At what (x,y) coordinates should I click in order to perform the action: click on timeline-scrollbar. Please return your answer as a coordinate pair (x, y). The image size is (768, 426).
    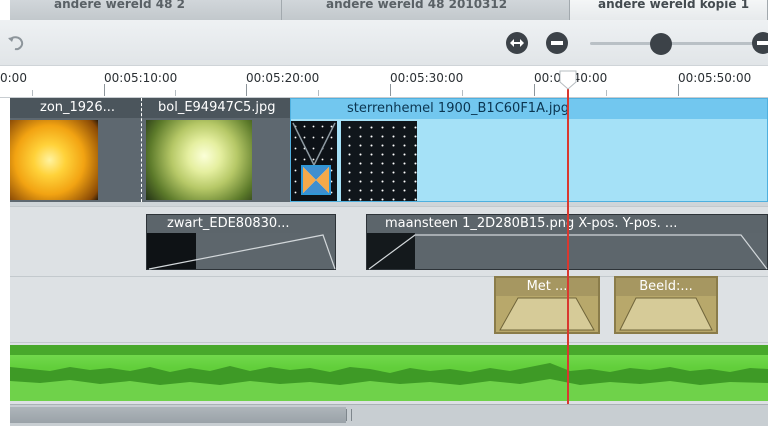
    Looking at the image, I should click on (389, 415).